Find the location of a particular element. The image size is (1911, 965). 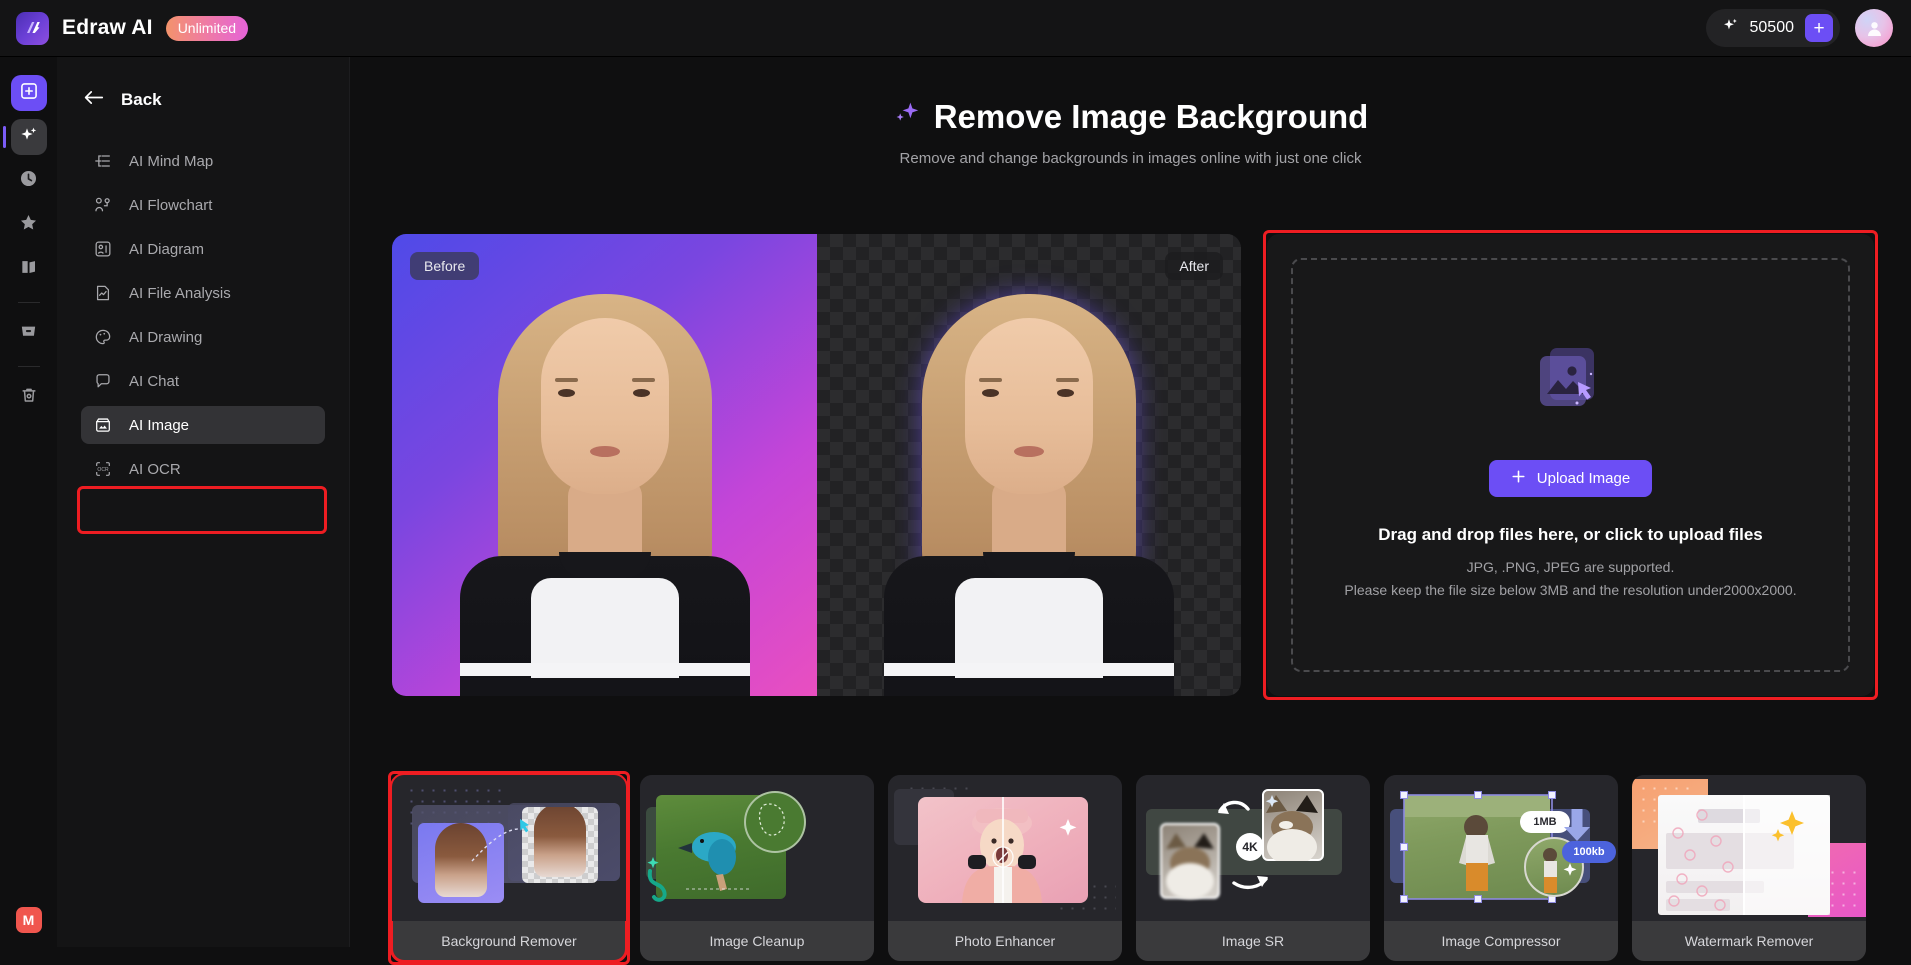

diagram-icon is located at coordinates (102, 249).